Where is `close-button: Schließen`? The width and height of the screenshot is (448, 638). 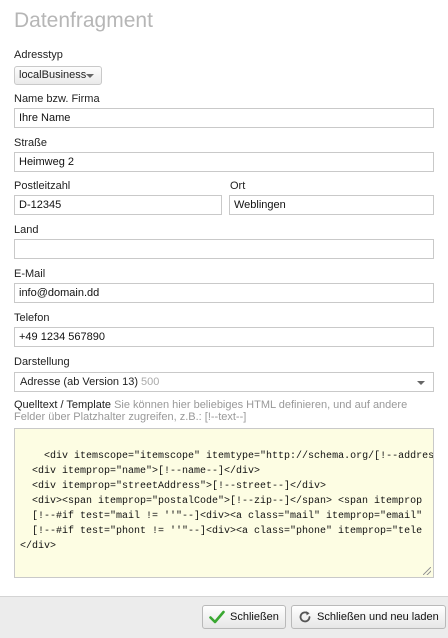 close-button: Schließen is located at coordinates (244, 617).